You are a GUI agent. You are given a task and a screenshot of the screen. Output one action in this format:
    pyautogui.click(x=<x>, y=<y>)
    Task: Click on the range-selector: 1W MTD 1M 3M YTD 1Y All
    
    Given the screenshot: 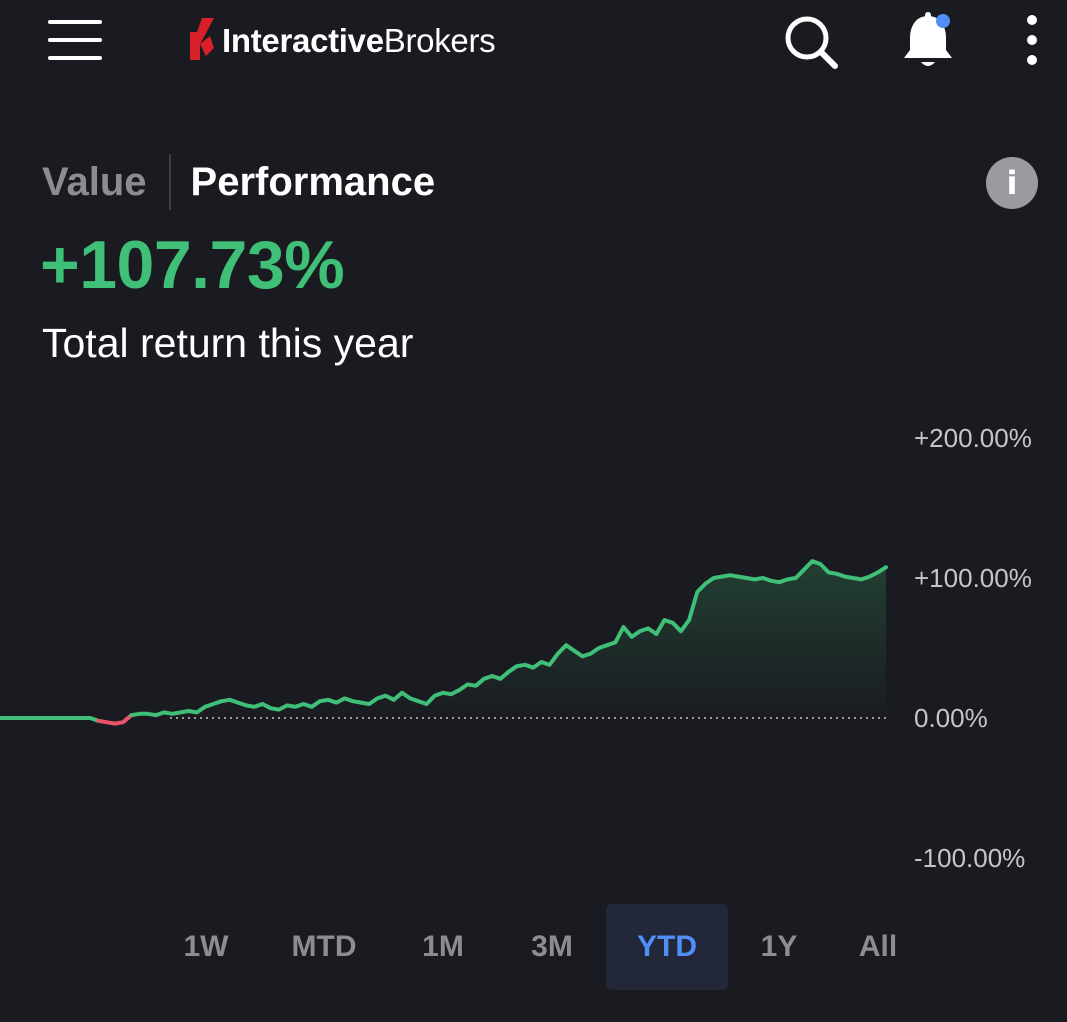 What is the action you would take?
    pyautogui.click(x=533, y=947)
    